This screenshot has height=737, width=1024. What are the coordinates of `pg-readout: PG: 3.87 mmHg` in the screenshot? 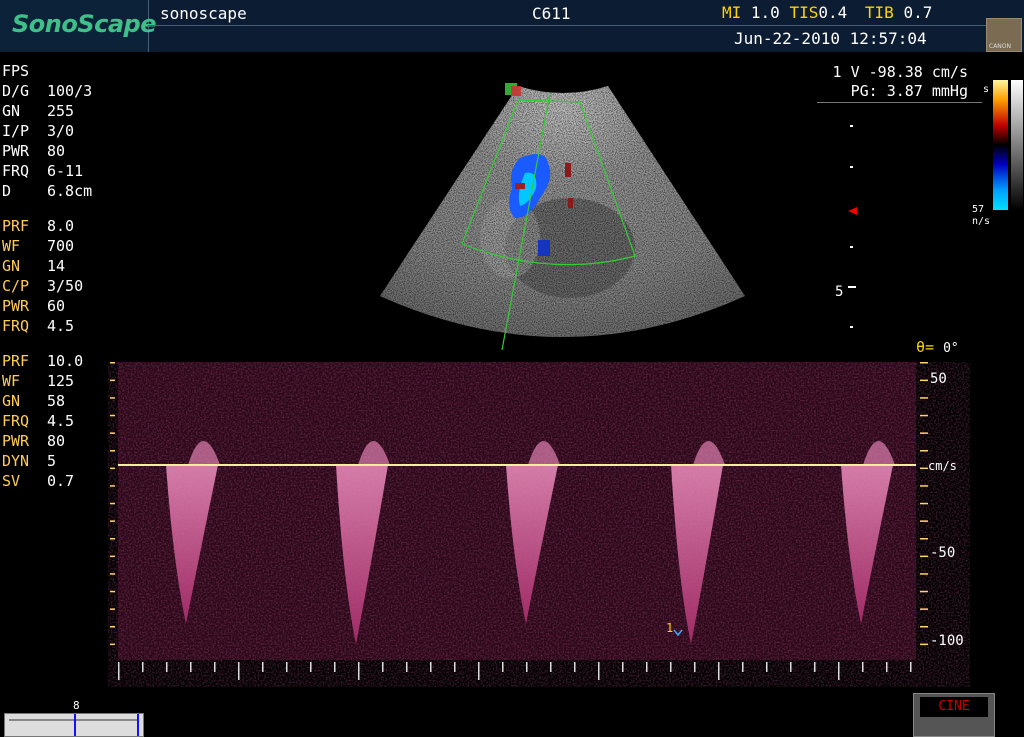 It's located at (909, 91).